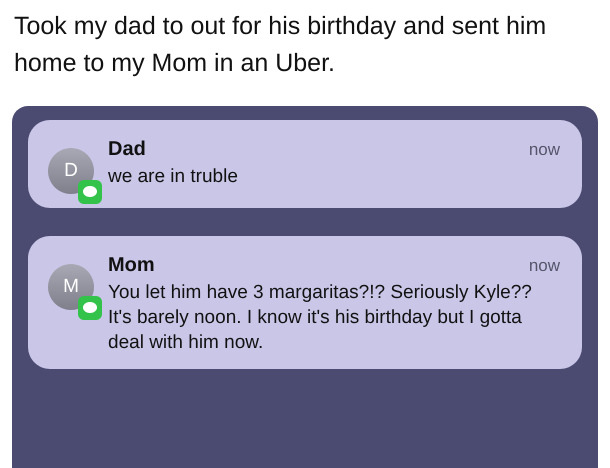 The image size is (610, 468). I want to click on sender-name: Mom, so click(131, 265).